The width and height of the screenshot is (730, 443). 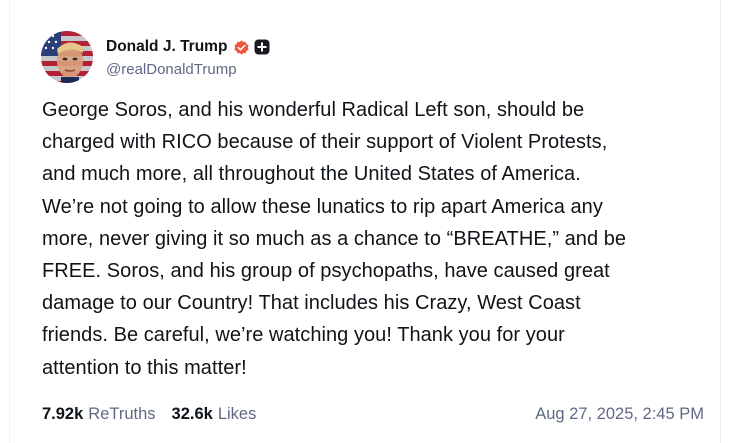 I want to click on name-row: Donald J. Trump, so click(x=188, y=47).